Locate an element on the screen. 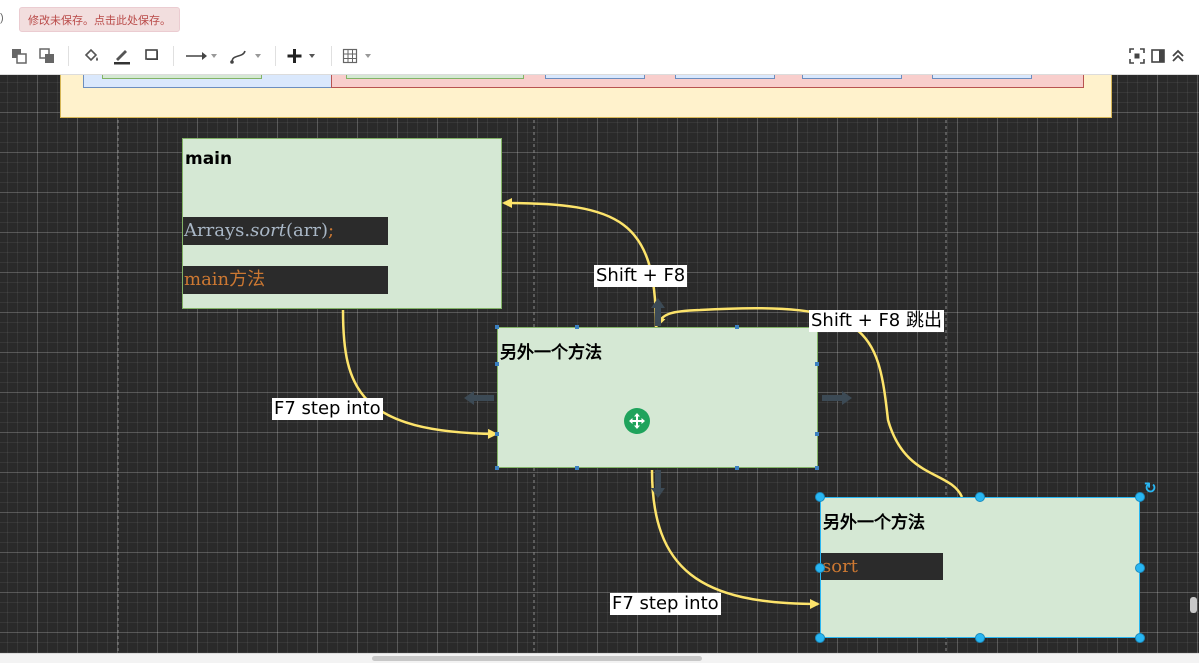 The width and height of the screenshot is (1199, 663). code-semicolon: ; is located at coordinates (331, 230).